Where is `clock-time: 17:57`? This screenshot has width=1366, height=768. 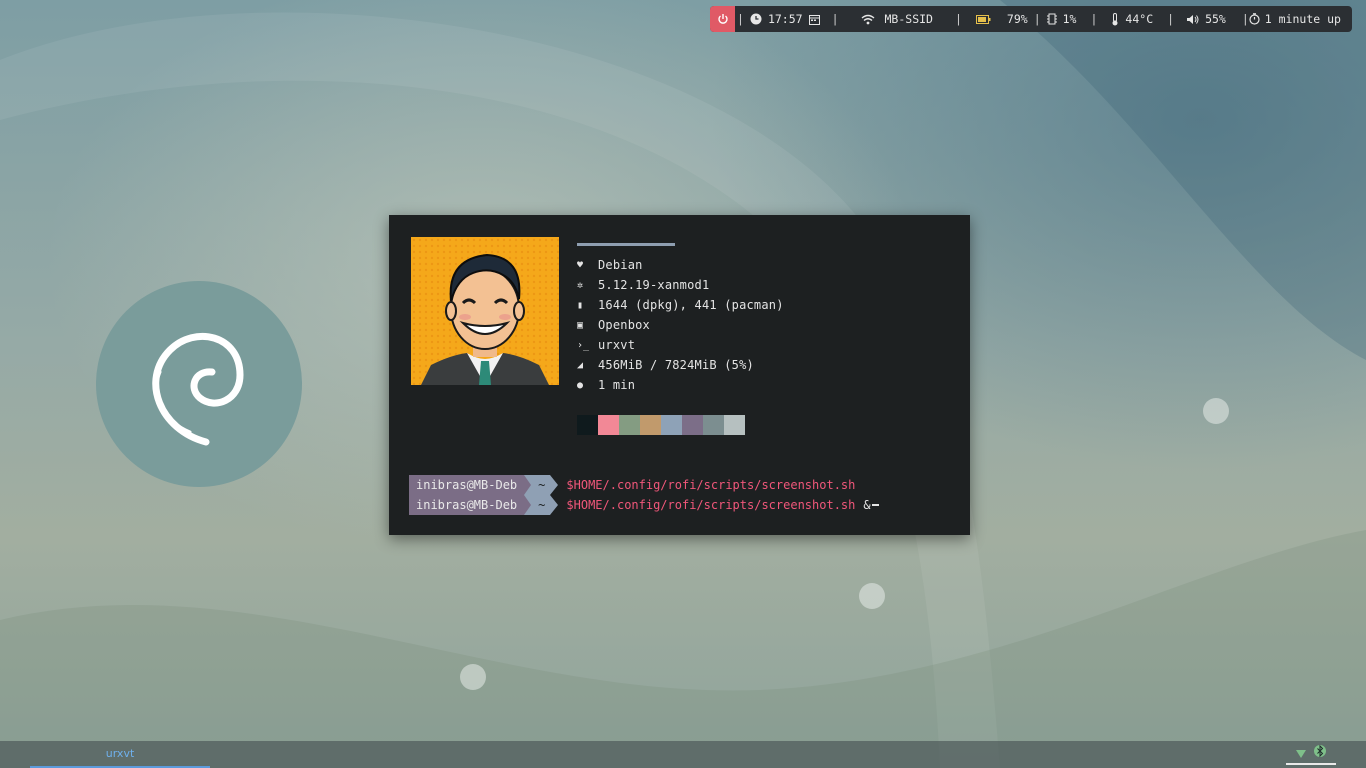
clock-time: 17:57 is located at coordinates (785, 19).